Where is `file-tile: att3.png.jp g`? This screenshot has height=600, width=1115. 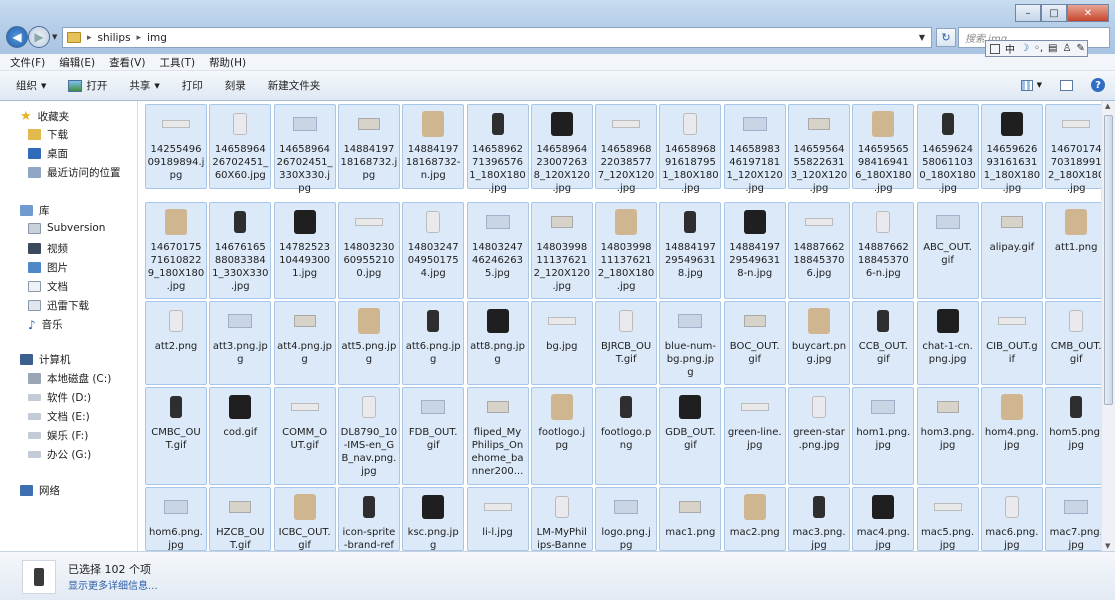
file-tile: att3.png.jp g is located at coordinates (240, 343).